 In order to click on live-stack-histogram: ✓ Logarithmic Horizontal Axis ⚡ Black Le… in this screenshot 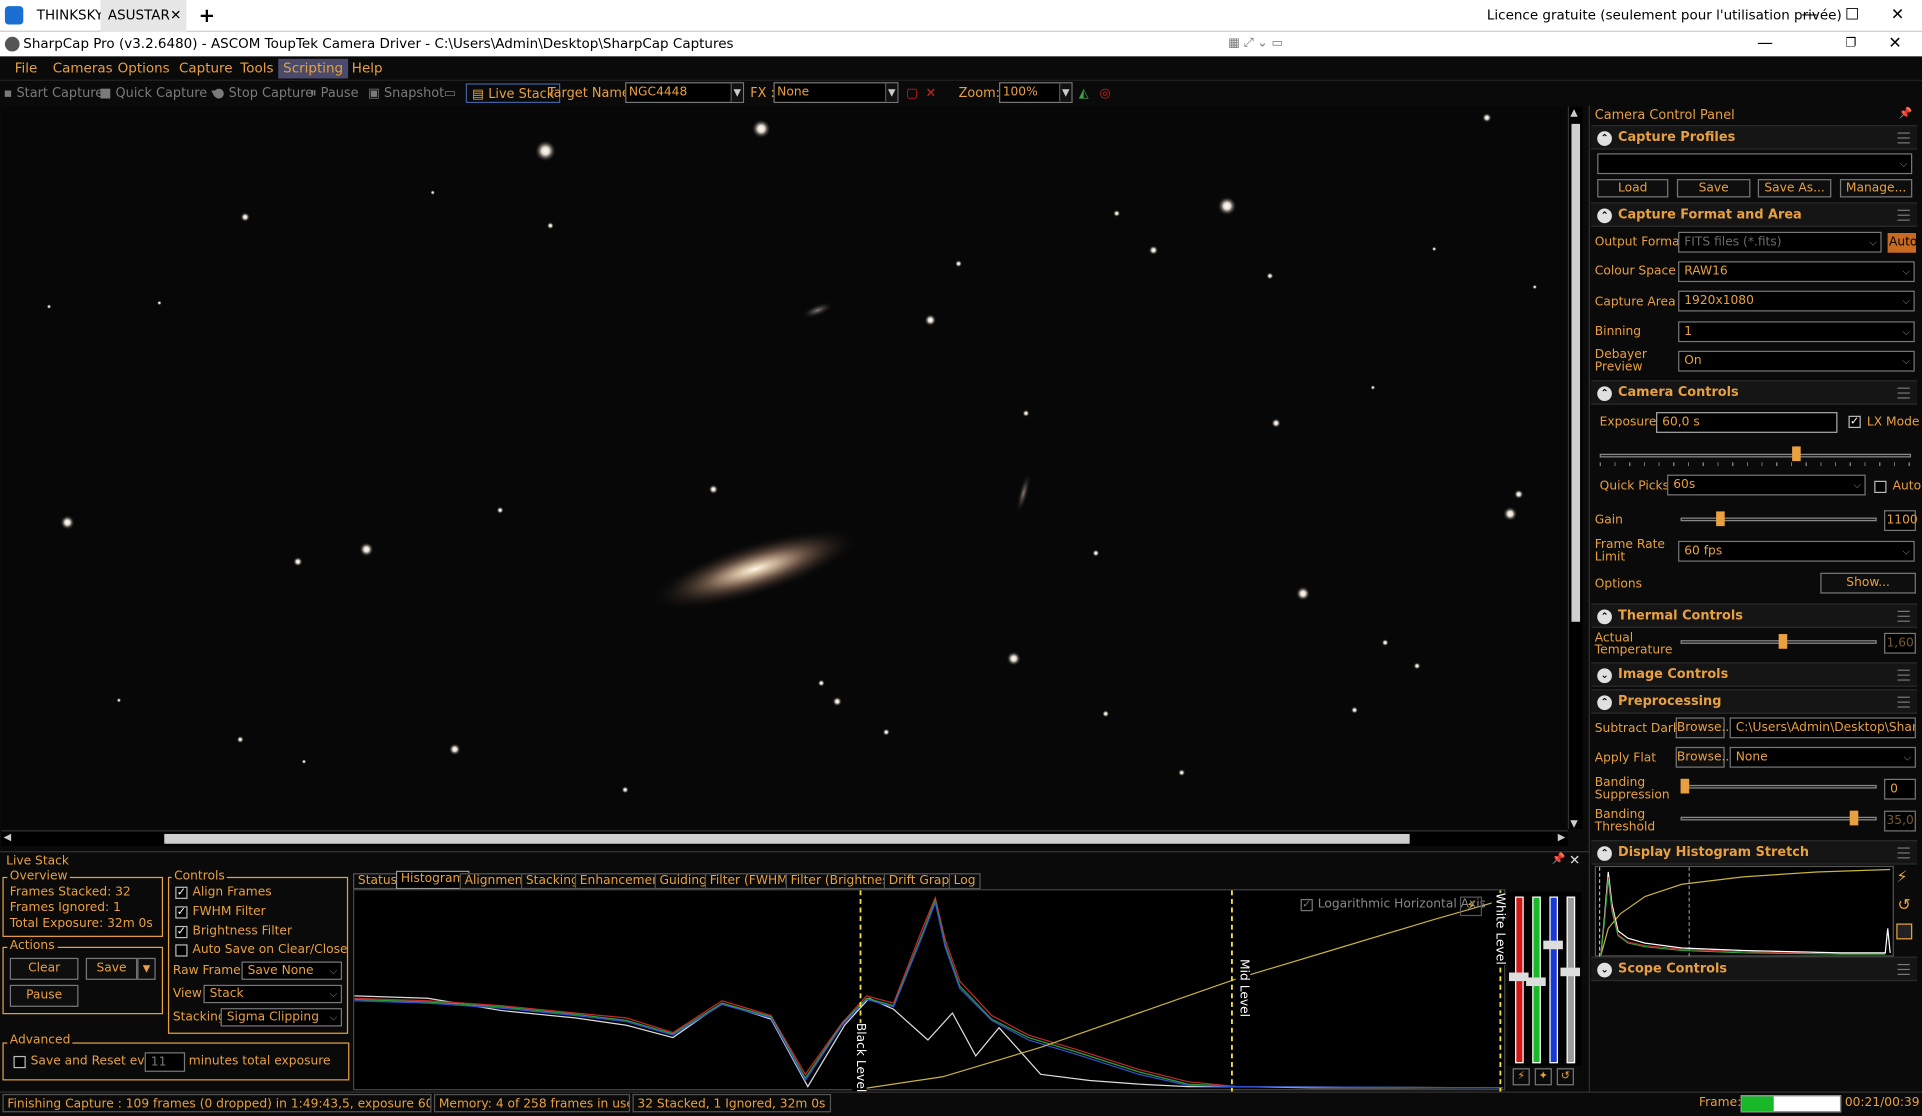, I will do `click(930, 991)`.